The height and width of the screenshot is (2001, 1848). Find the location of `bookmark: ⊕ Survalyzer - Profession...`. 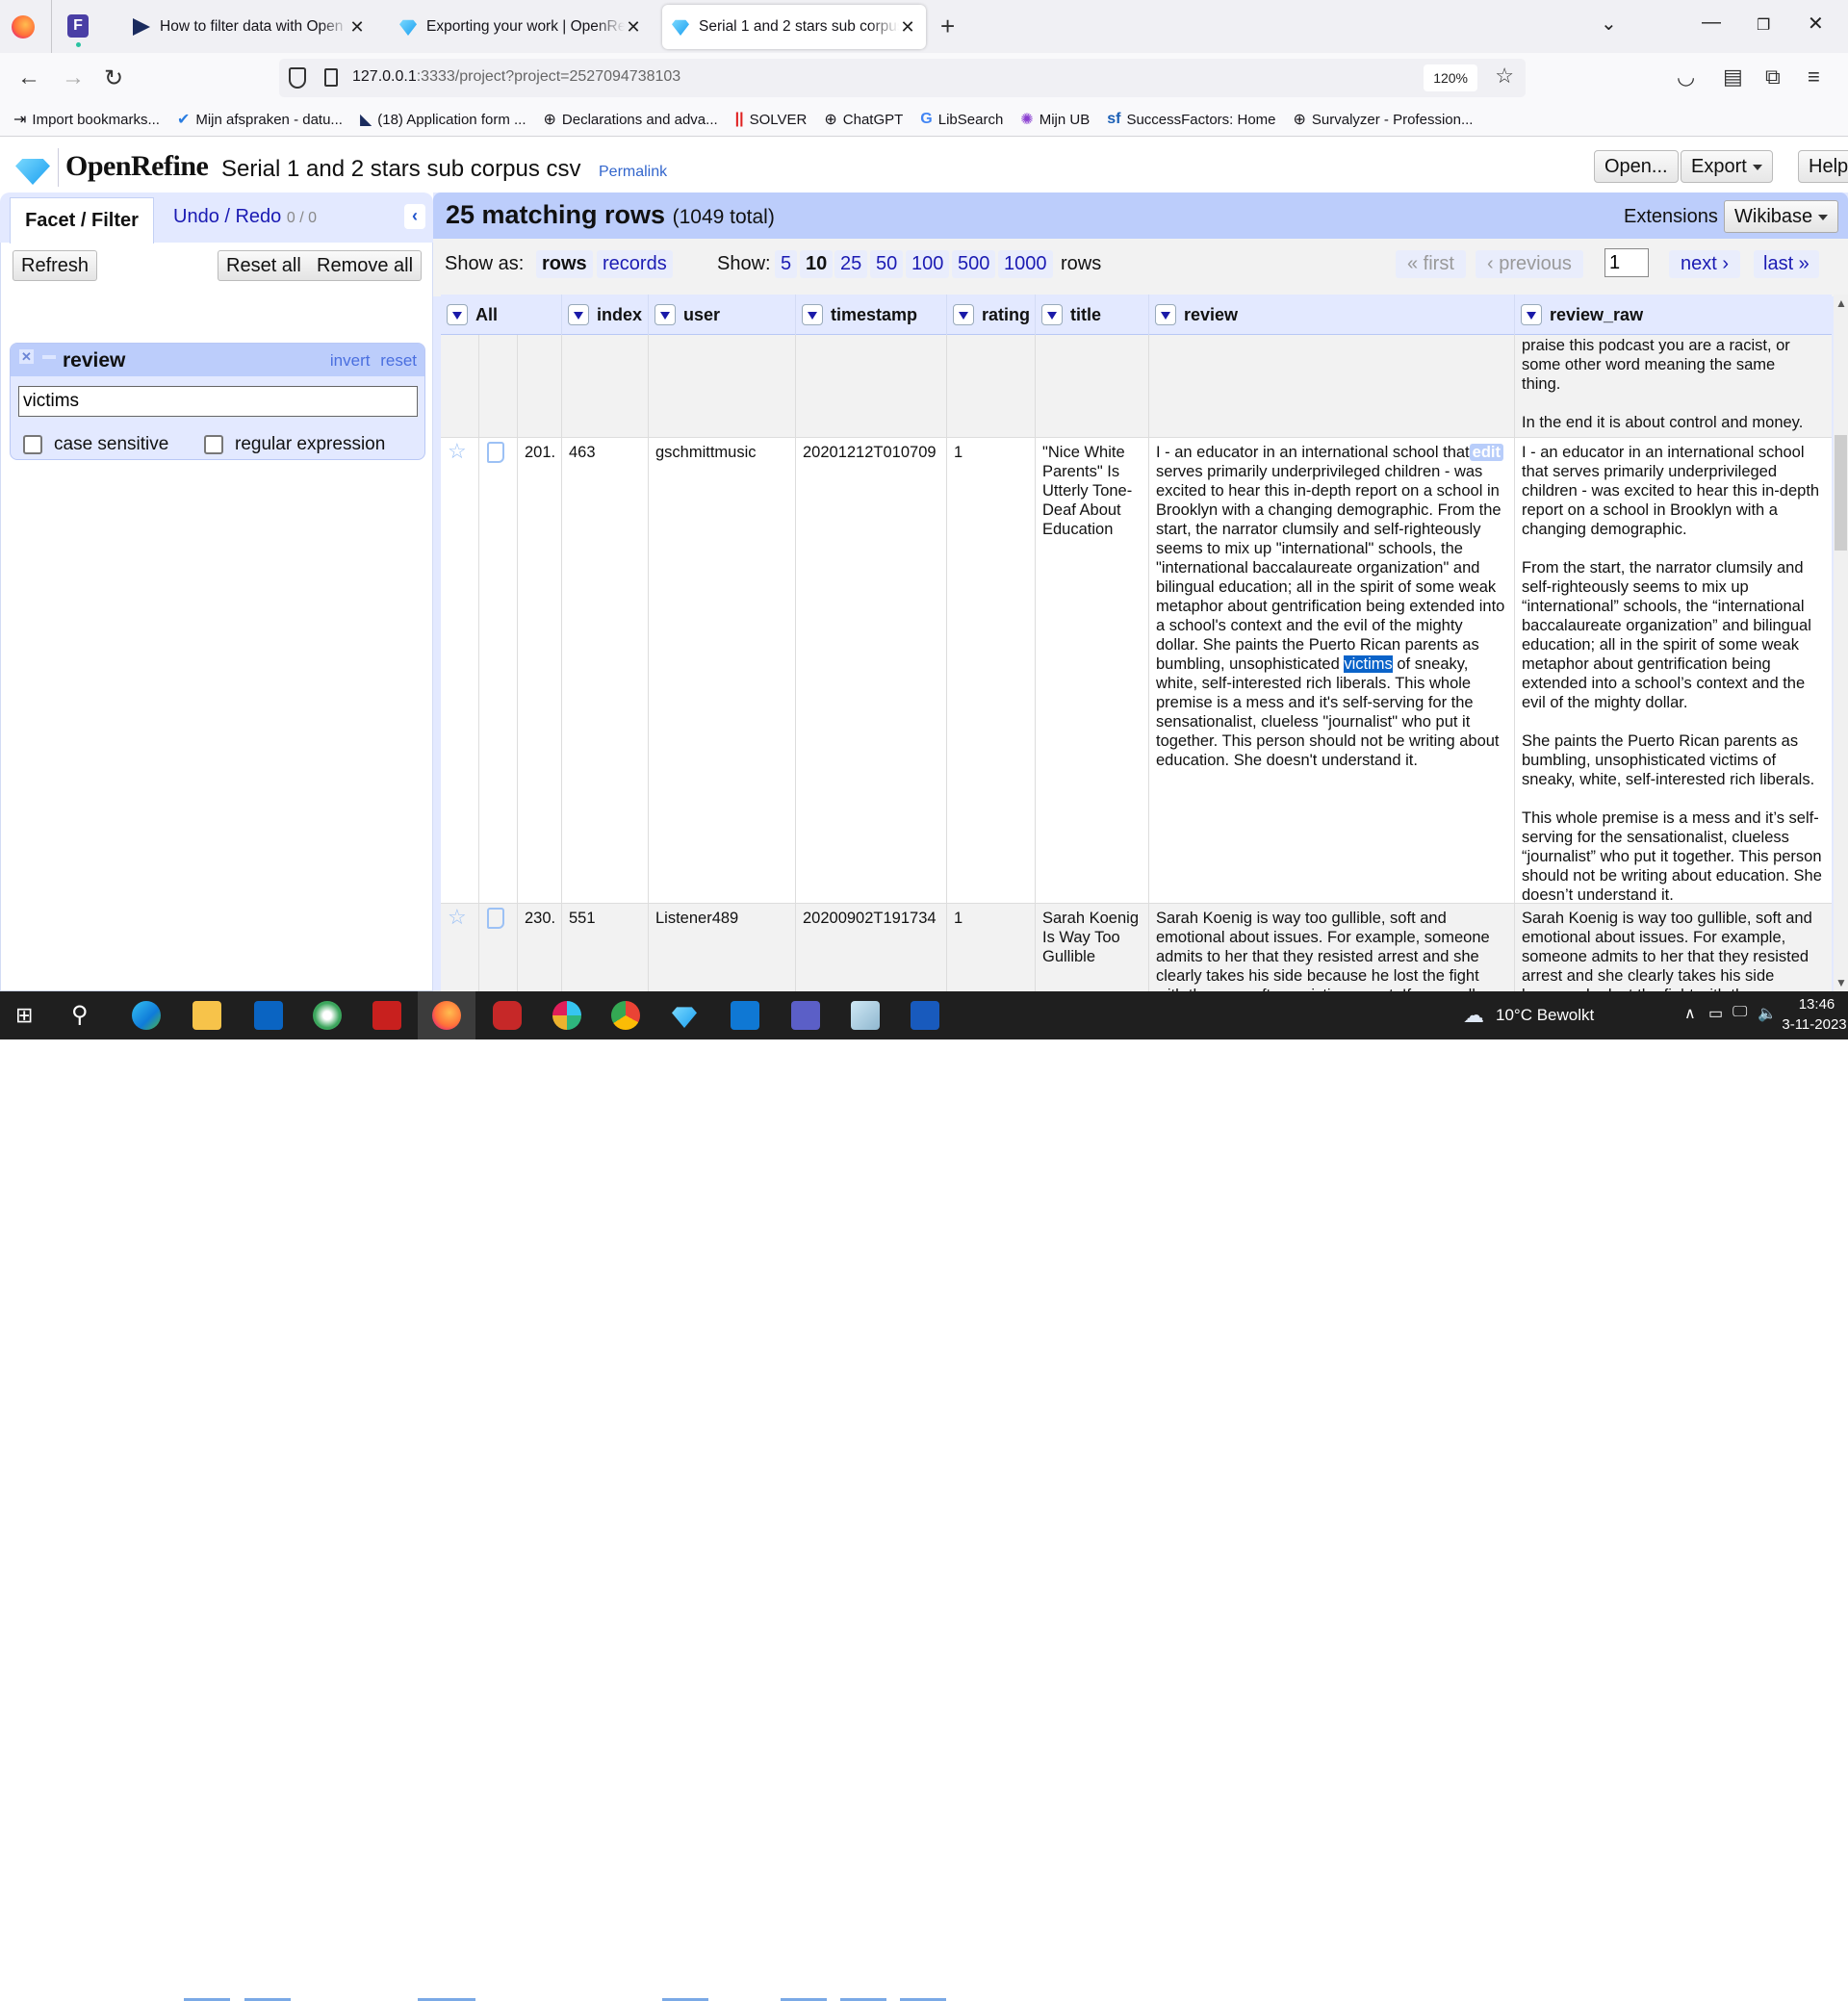

bookmark: ⊕ Survalyzer - Profession... is located at coordinates (1384, 120).